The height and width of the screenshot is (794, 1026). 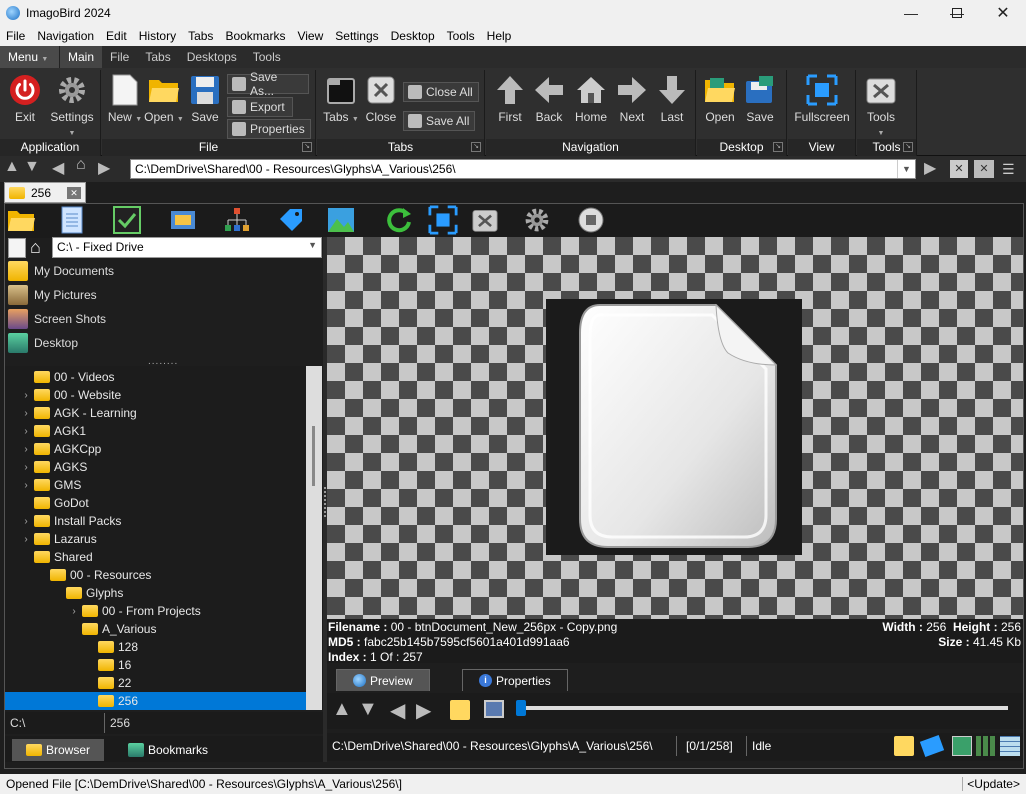 What do you see at coordinates (112, 701) in the screenshot?
I see `tree-node: 256` at bounding box center [112, 701].